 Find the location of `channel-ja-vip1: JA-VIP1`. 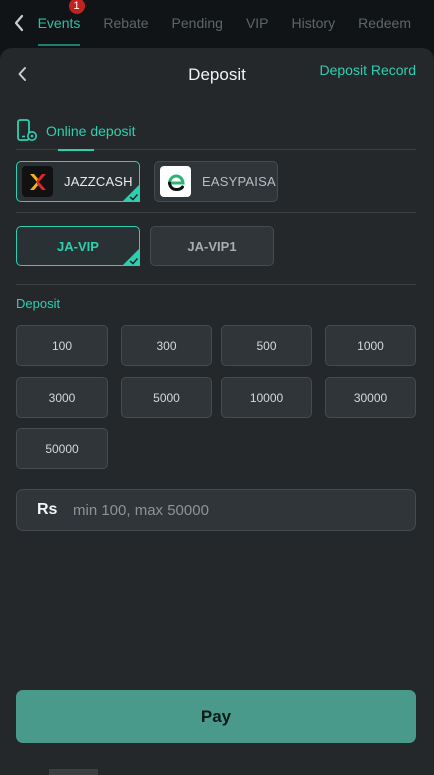

channel-ja-vip1: JA-VIP1 is located at coordinates (212, 246).